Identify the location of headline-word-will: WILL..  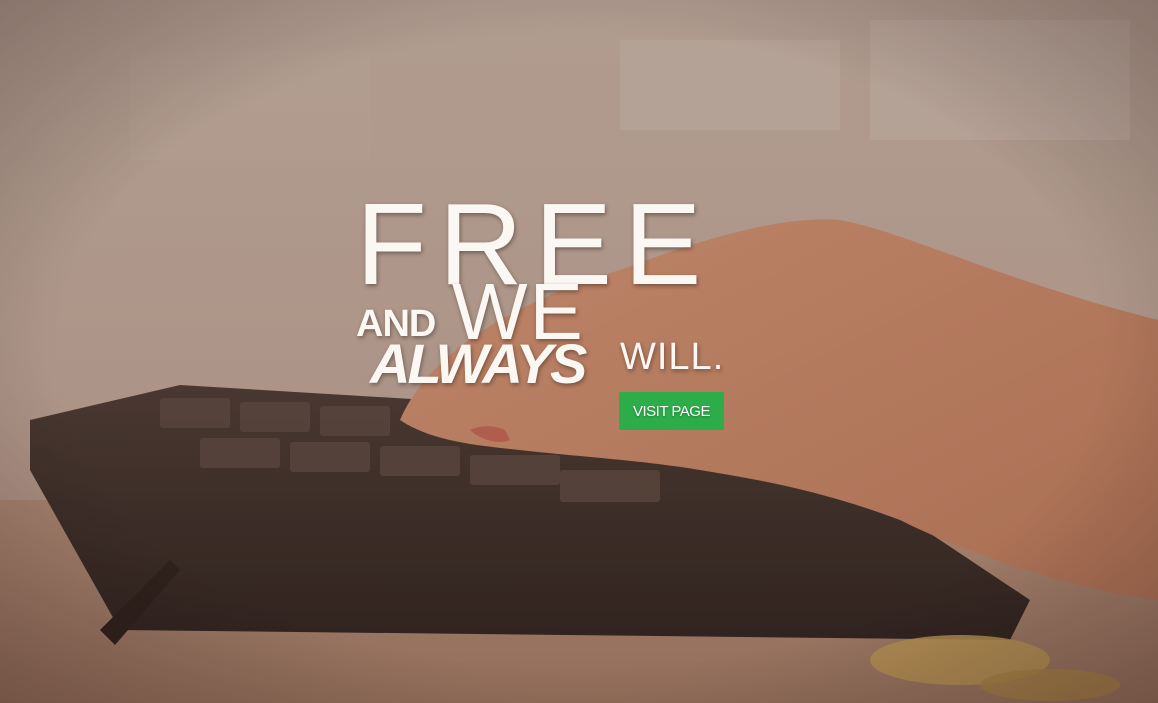
(672, 357).